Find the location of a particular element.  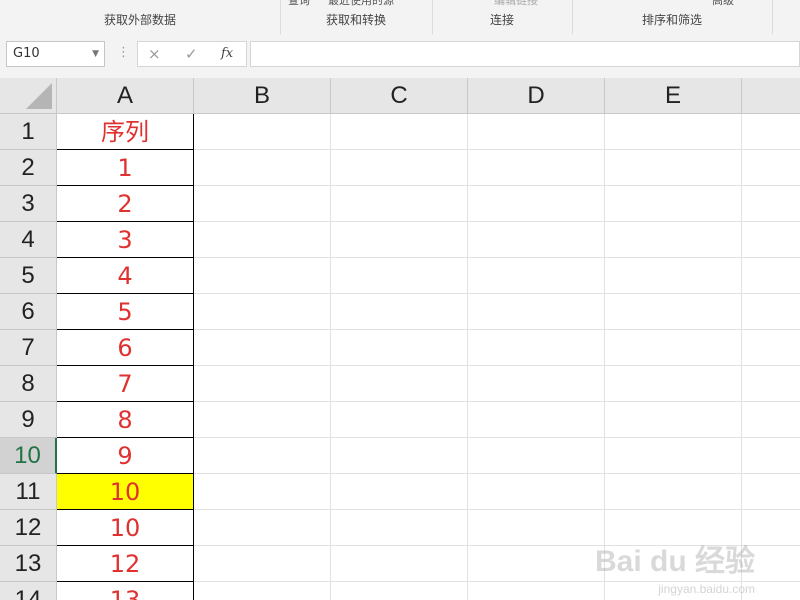

row-header-10: 10 is located at coordinates (28, 456).